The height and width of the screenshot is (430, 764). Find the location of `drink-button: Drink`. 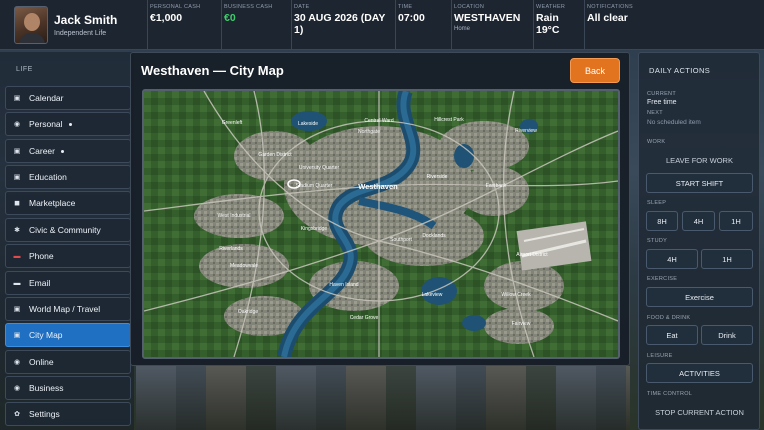

drink-button: Drink is located at coordinates (727, 335).